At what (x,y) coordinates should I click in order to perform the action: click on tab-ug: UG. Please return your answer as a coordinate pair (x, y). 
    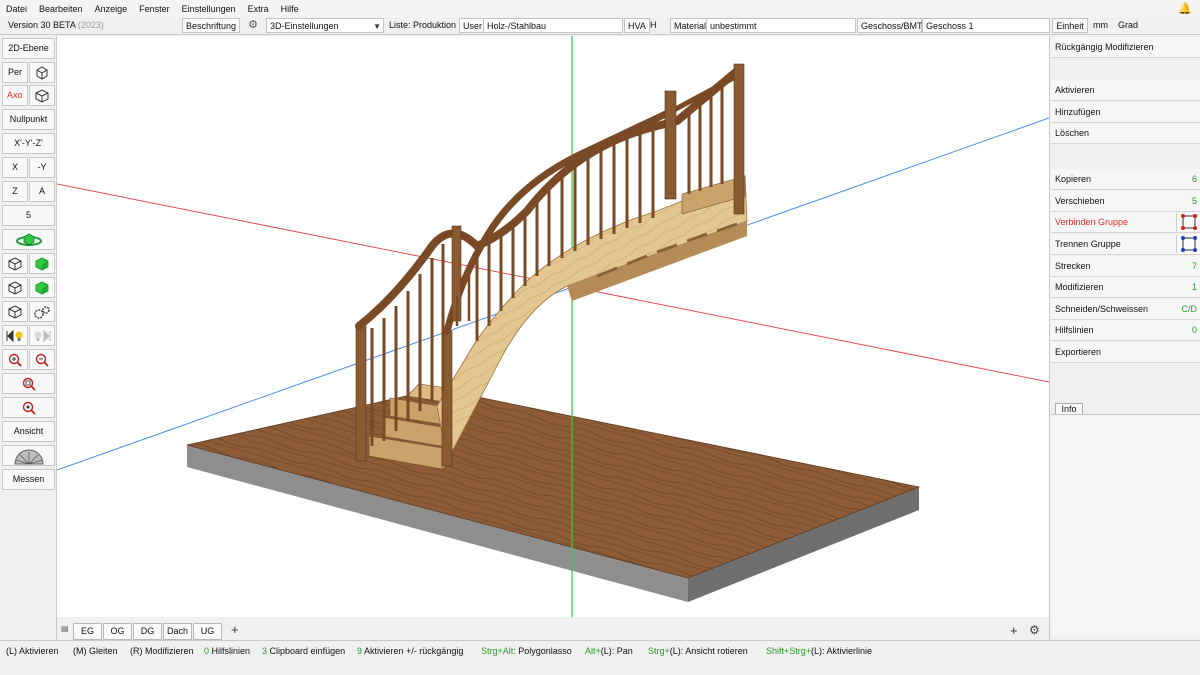
    Looking at the image, I should click on (207, 631).